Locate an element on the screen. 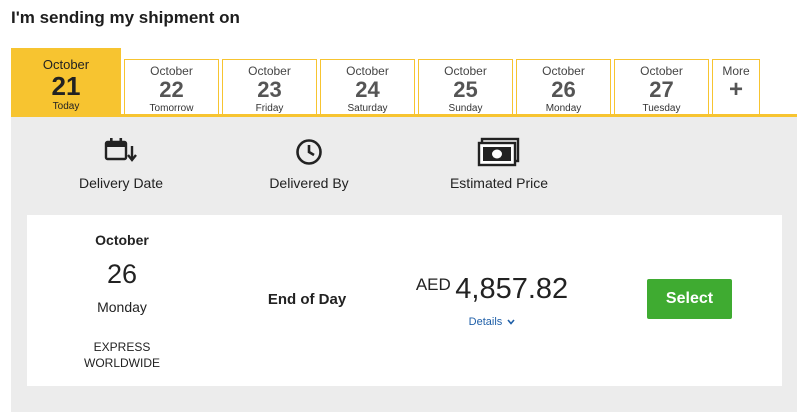 This screenshot has height=412, width=797. more-dates-tab: More + is located at coordinates (736, 87).